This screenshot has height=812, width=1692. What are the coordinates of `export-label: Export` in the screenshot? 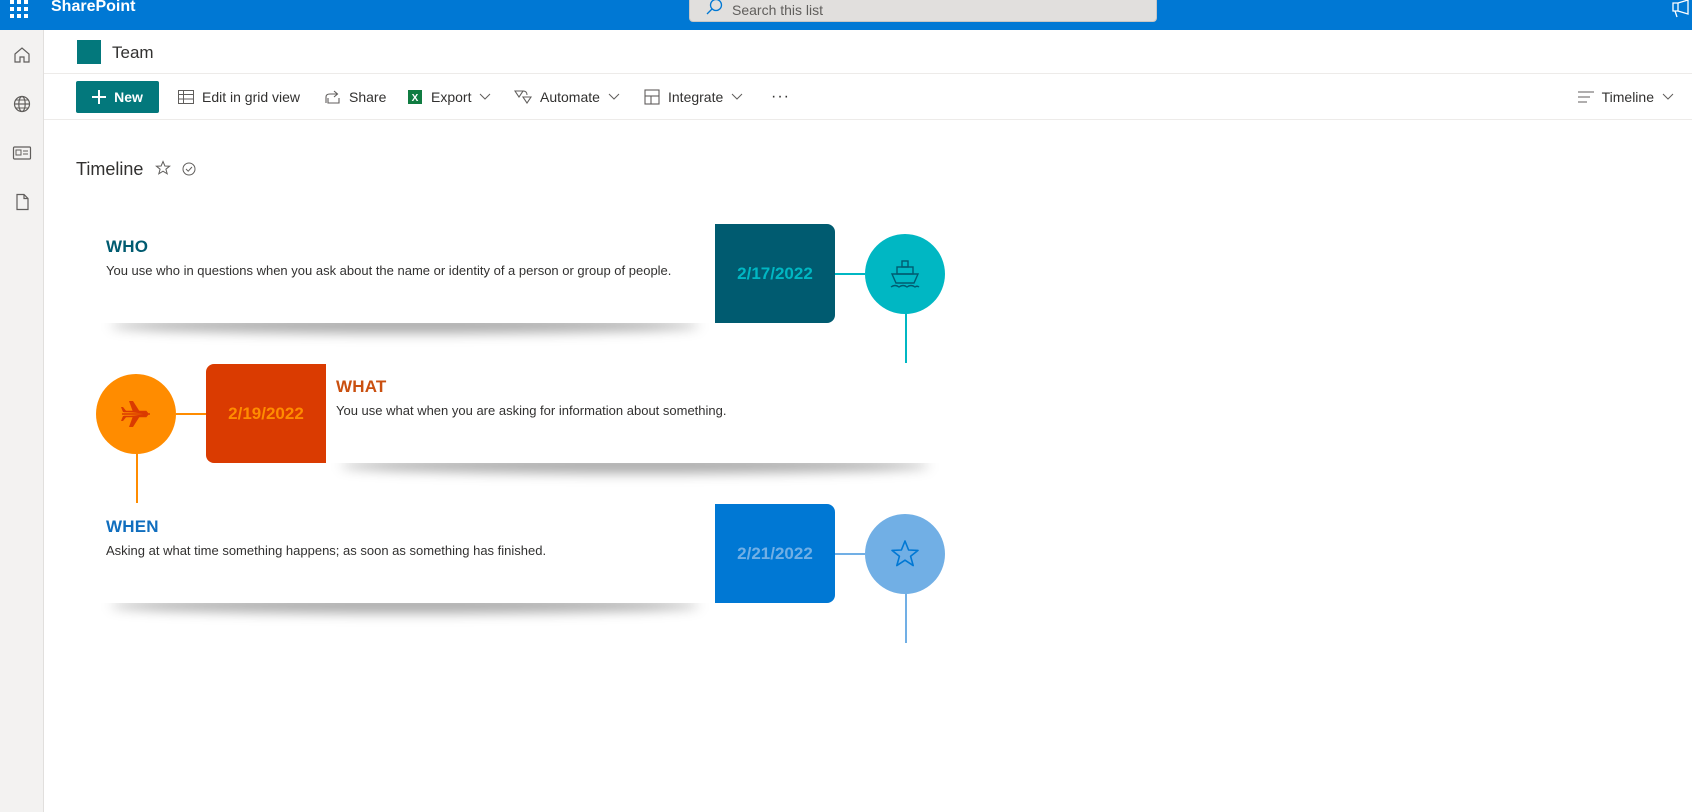 It's located at (451, 97).